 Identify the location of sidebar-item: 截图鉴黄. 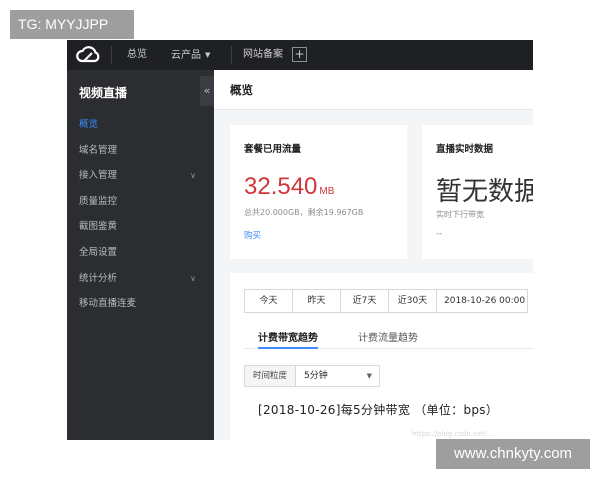
(140, 227).